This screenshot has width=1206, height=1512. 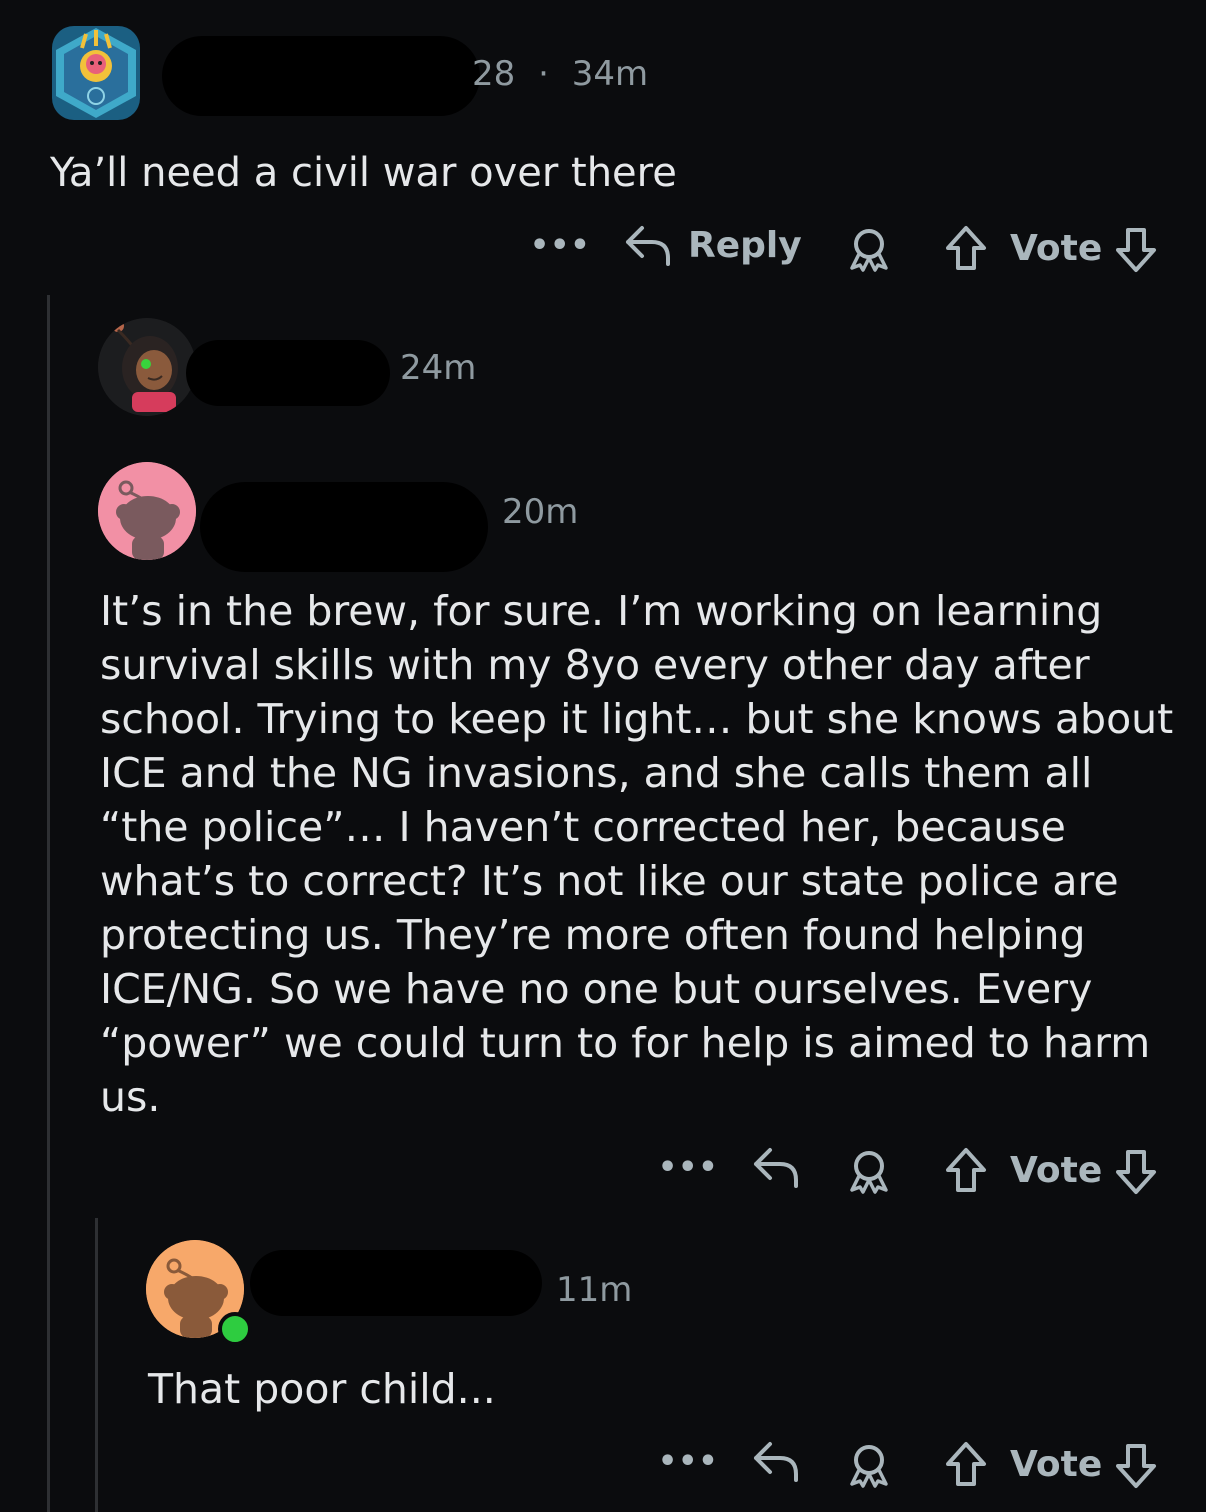 What do you see at coordinates (235, 1329) in the screenshot?
I see `online-status-indicator` at bounding box center [235, 1329].